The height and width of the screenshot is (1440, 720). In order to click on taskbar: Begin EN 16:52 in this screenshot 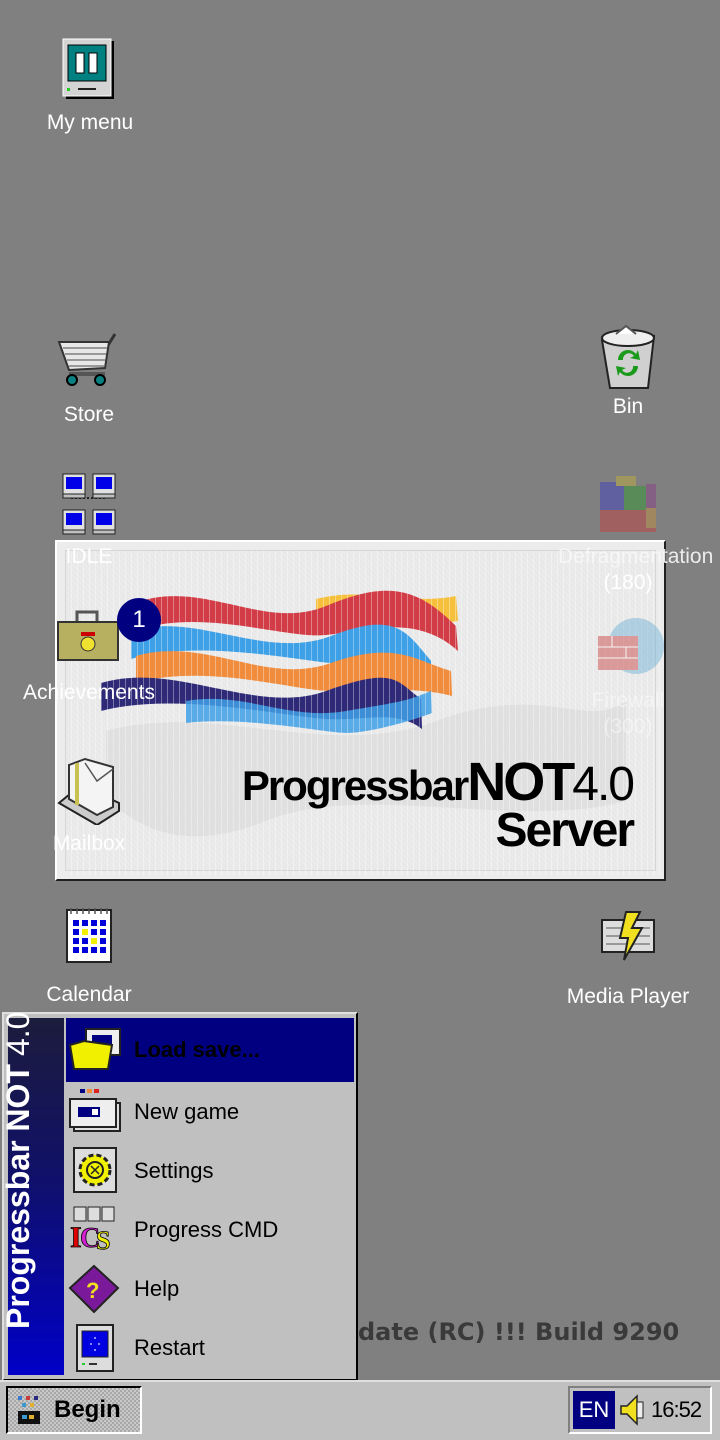, I will do `click(360, 1410)`.